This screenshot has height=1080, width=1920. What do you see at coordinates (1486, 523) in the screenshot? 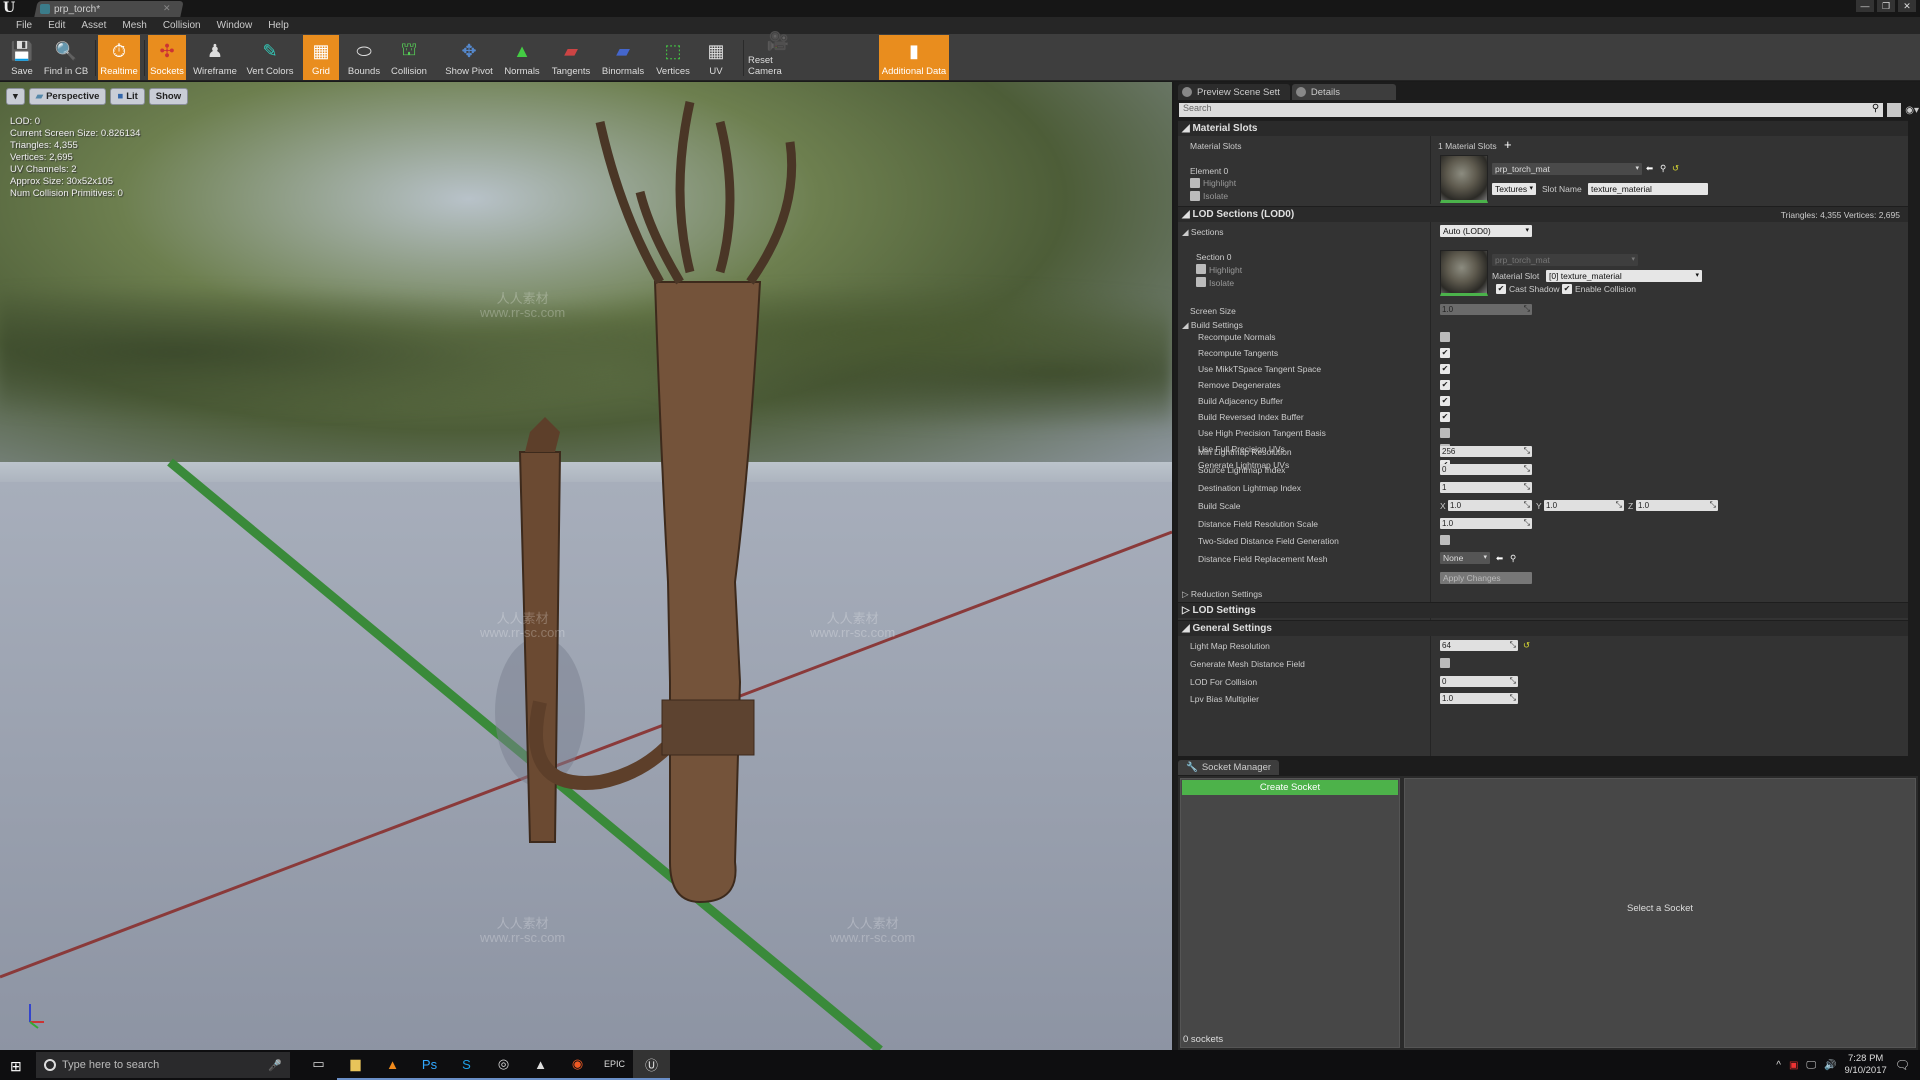
I see `df-resolution-field: 1.0` at bounding box center [1486, 523].